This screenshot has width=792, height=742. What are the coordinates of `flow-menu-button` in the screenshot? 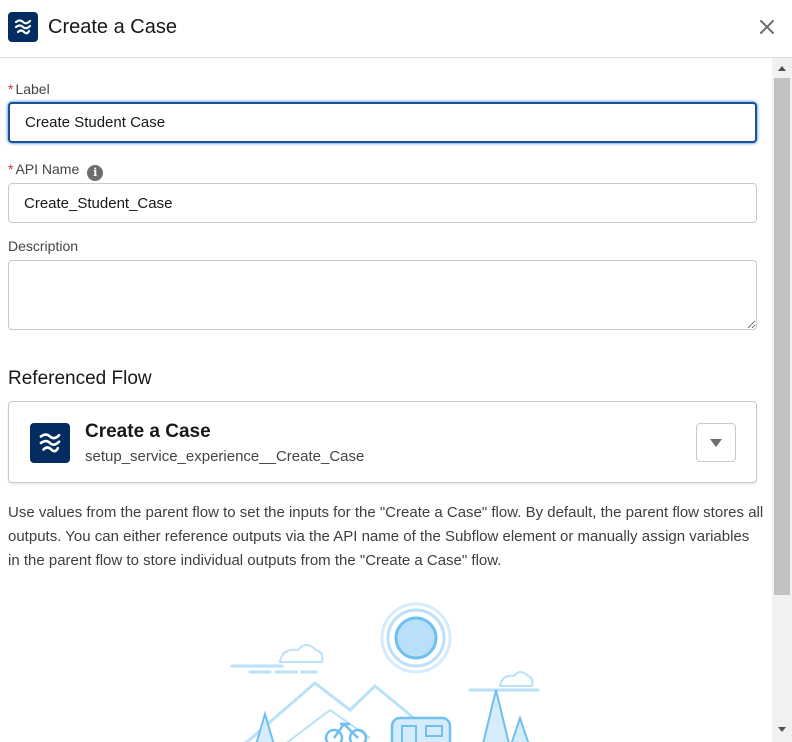 It's located at (716, 442).